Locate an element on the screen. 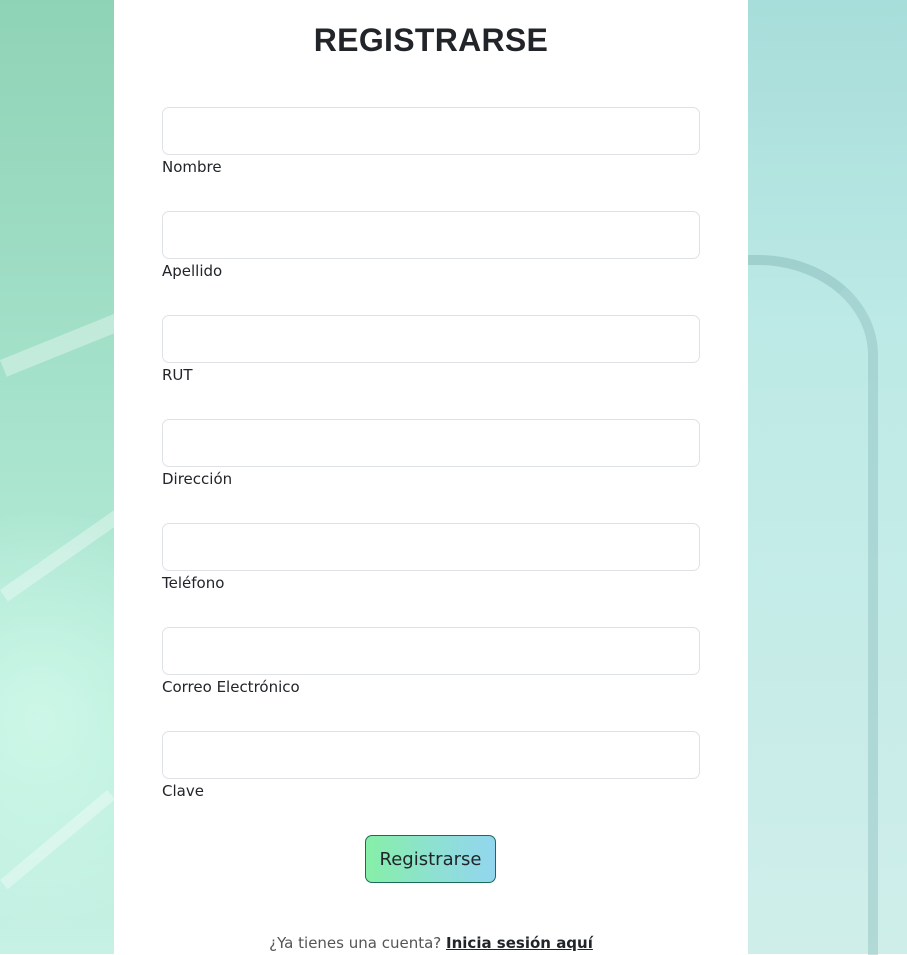 The image size is (907, 955). apellido-label: Apellido is located at coordinates (431, 271).